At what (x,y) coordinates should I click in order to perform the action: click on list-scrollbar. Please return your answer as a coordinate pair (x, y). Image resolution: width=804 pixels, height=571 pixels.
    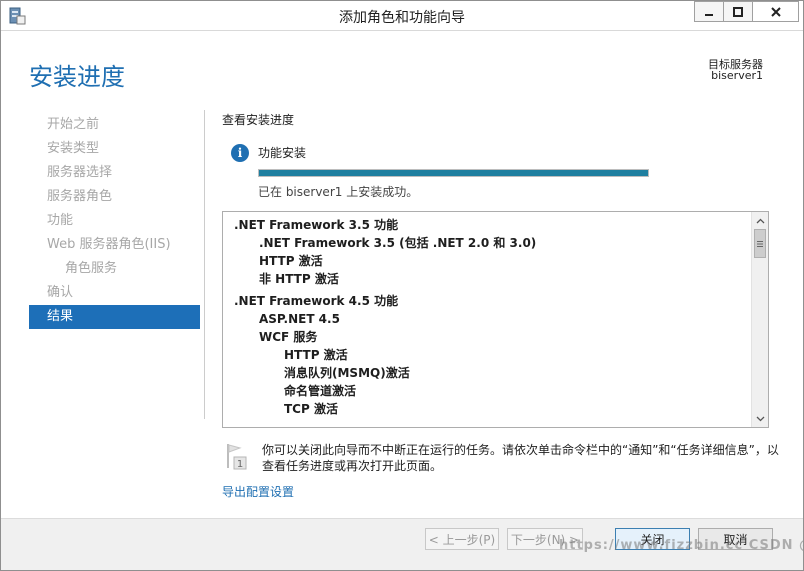
    Looking at the image, I should click on (759, 319).